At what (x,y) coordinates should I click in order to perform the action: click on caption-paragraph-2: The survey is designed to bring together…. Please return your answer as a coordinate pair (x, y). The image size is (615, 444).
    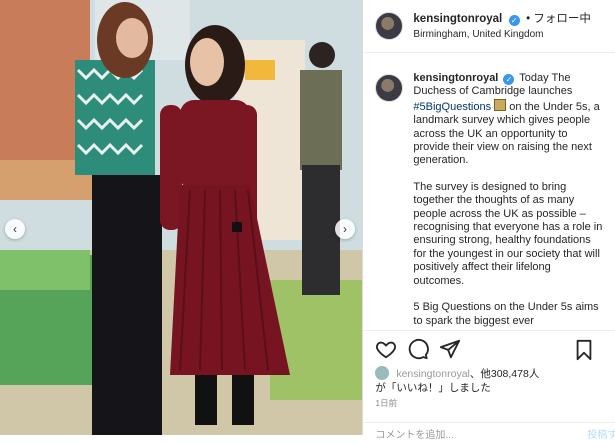
    Looking at the image, I should click on (508, 233).